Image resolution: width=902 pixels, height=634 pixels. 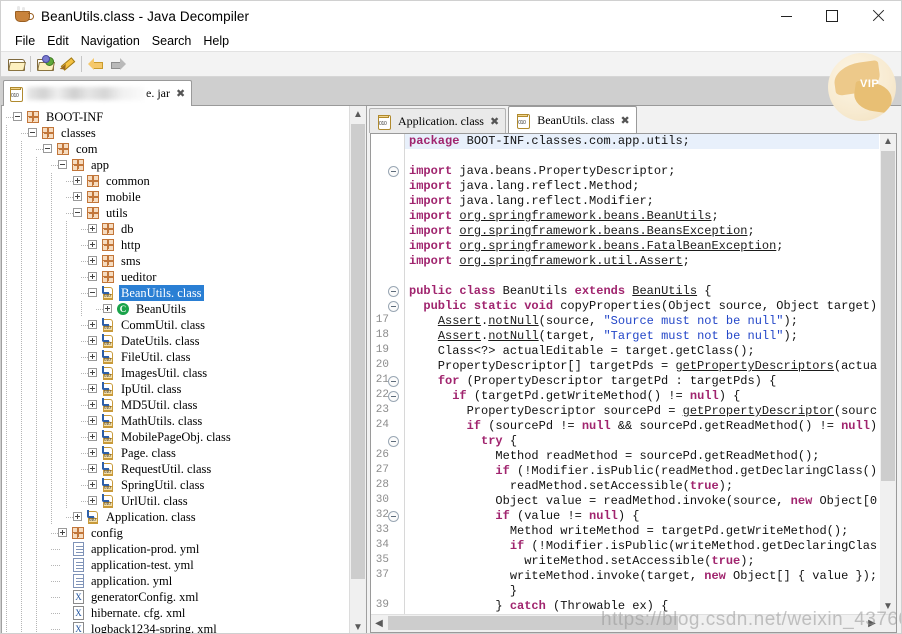 What do you see at coordinates (176, 597) in the screenshot?
I see `tree-item: XgeneratorConfig. xml` at bounding box center [176, 597].